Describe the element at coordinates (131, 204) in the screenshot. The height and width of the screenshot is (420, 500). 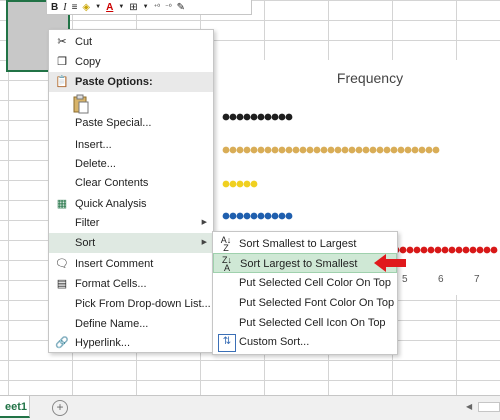
I see `menu-item-quick-analysis: ▦ Quick Analysis` at that location.